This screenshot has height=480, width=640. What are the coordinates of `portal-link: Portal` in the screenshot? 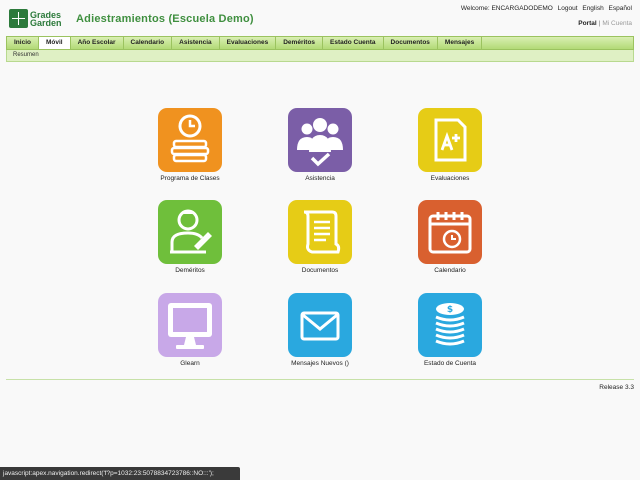 It's located at (587, 23).